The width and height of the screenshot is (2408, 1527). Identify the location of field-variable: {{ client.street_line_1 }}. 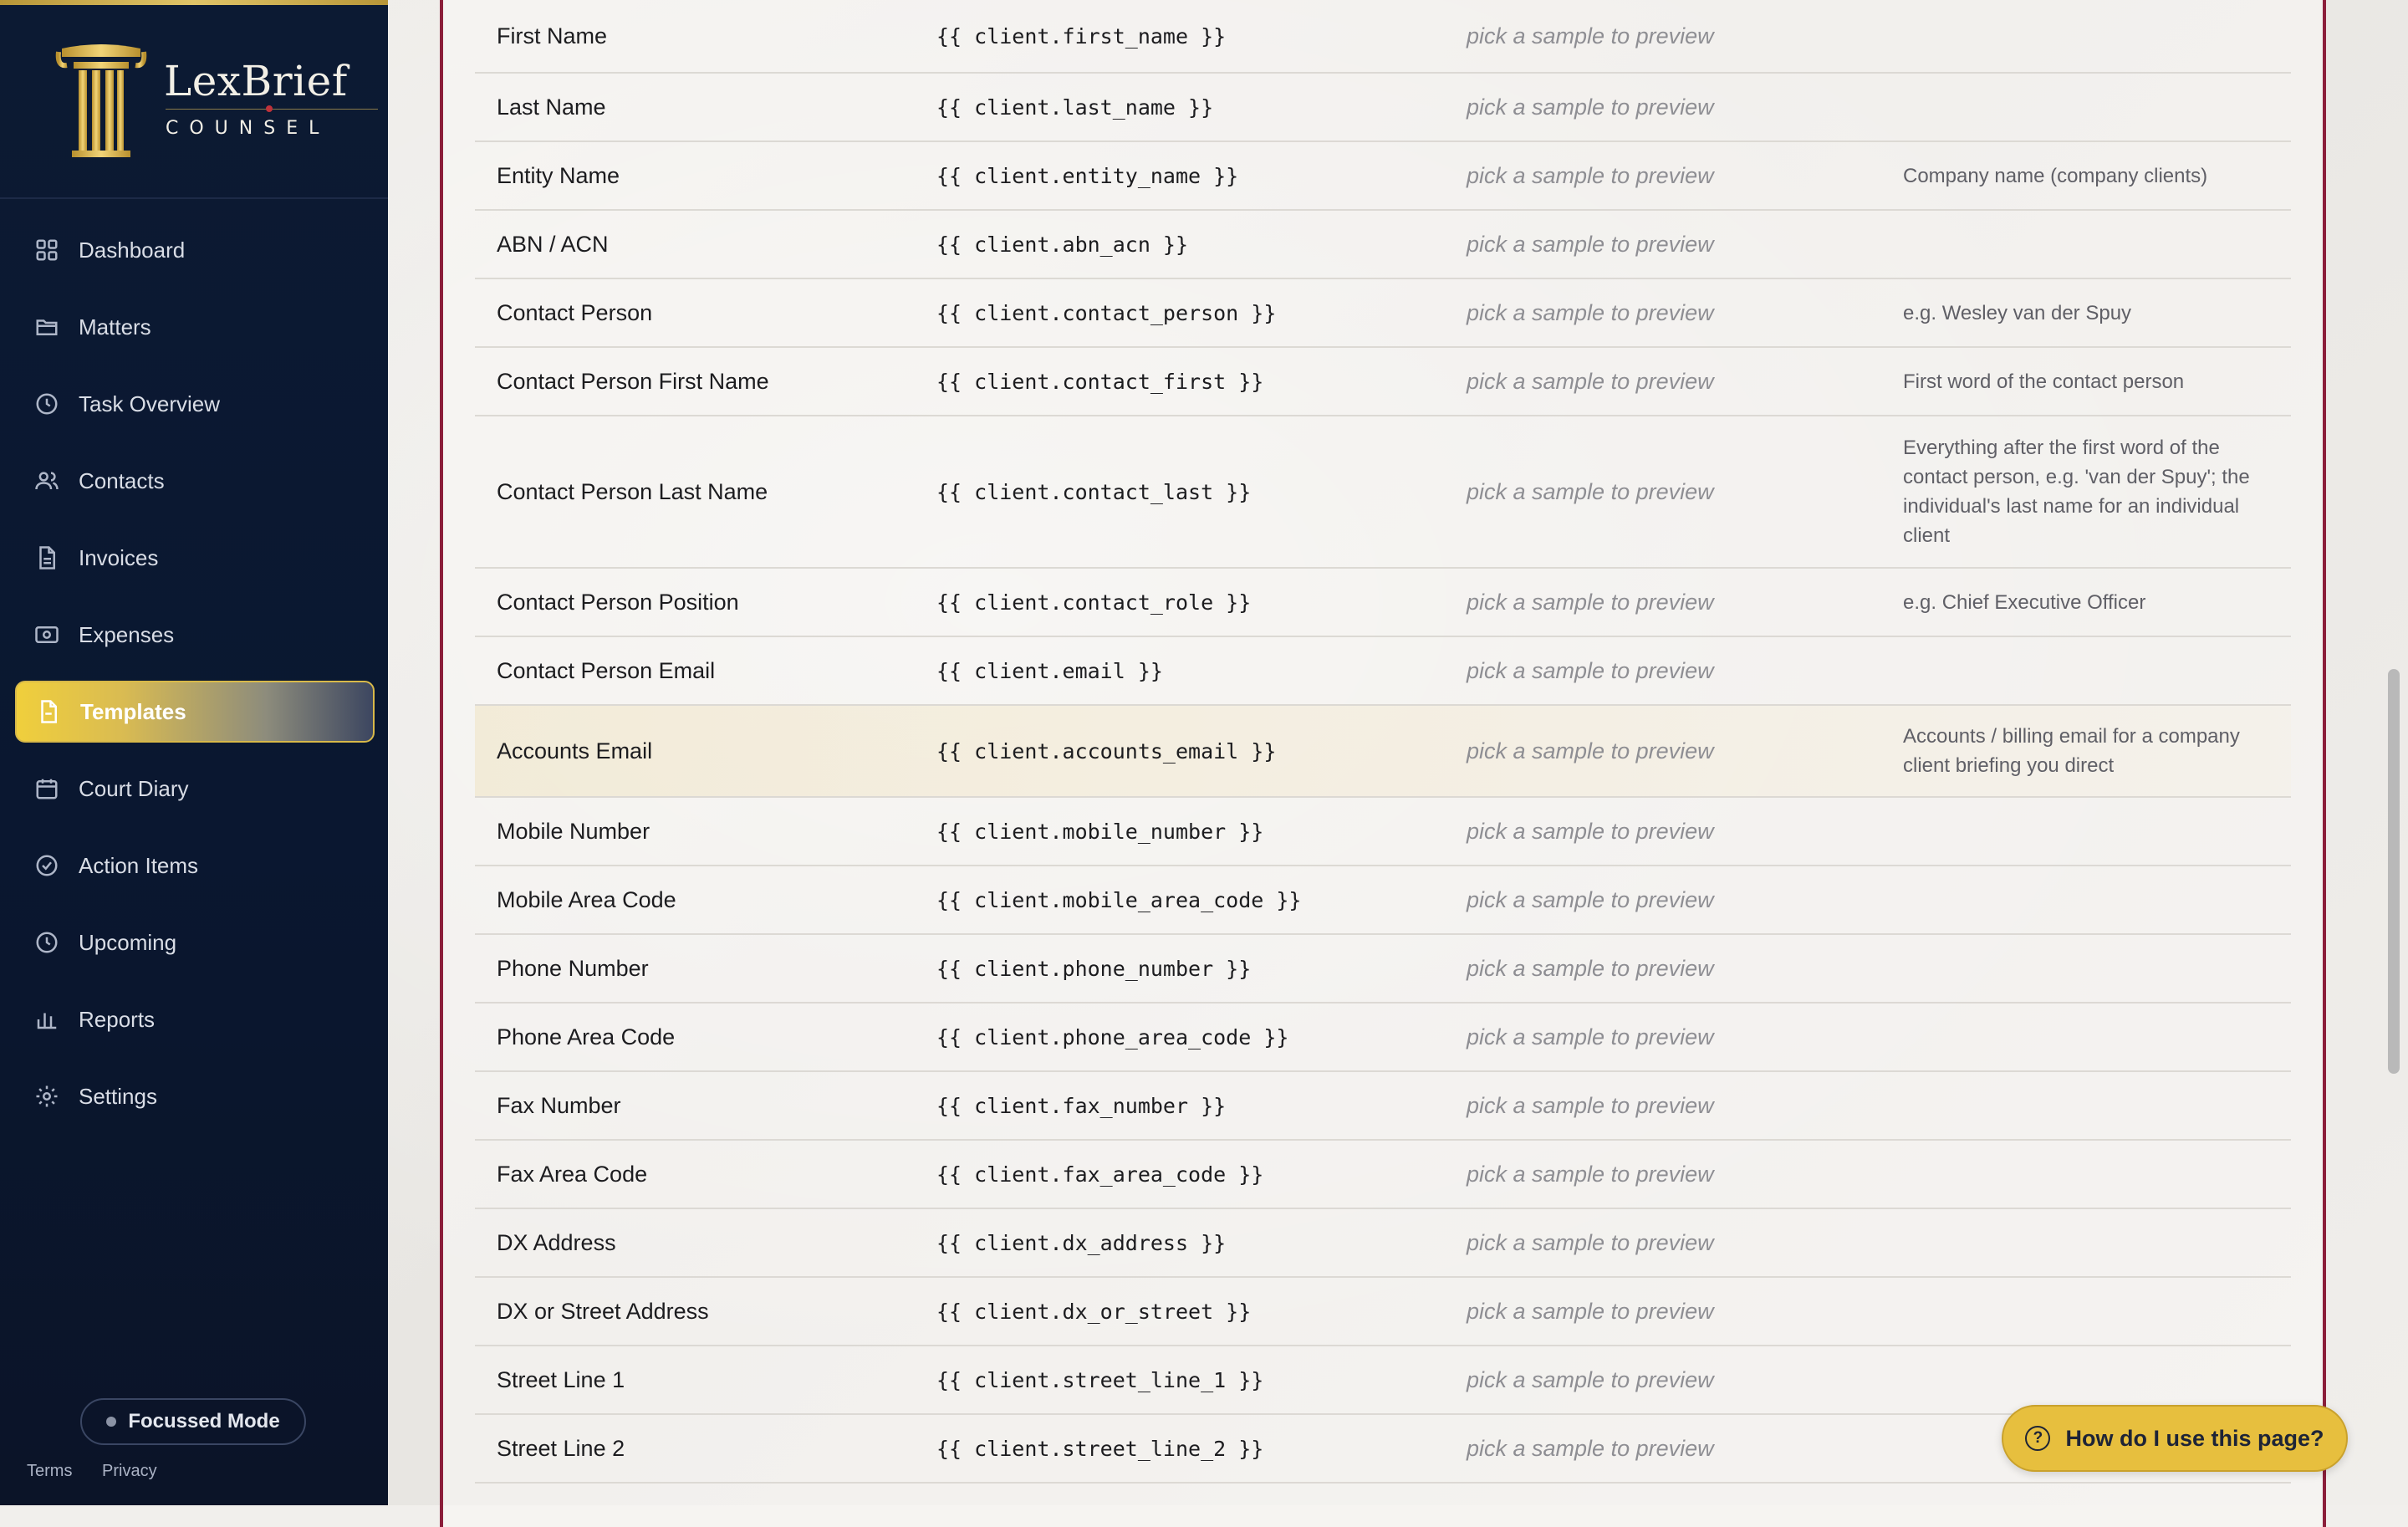
(1184, 1380).